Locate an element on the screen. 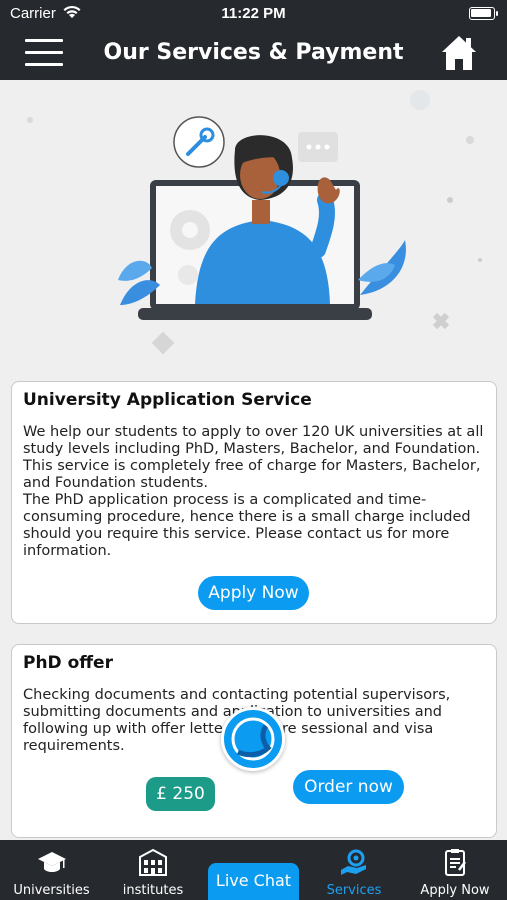 Image resolution: width=507 pixels, height=900 pixels. tab-services: Services is located at coordinates (354, 870).